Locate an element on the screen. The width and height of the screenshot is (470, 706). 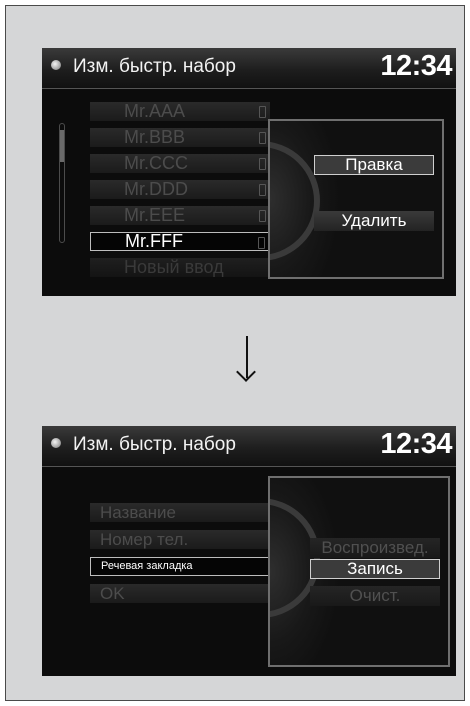
list-item-label: Mr.BBB is located at coordinates (155, 137).